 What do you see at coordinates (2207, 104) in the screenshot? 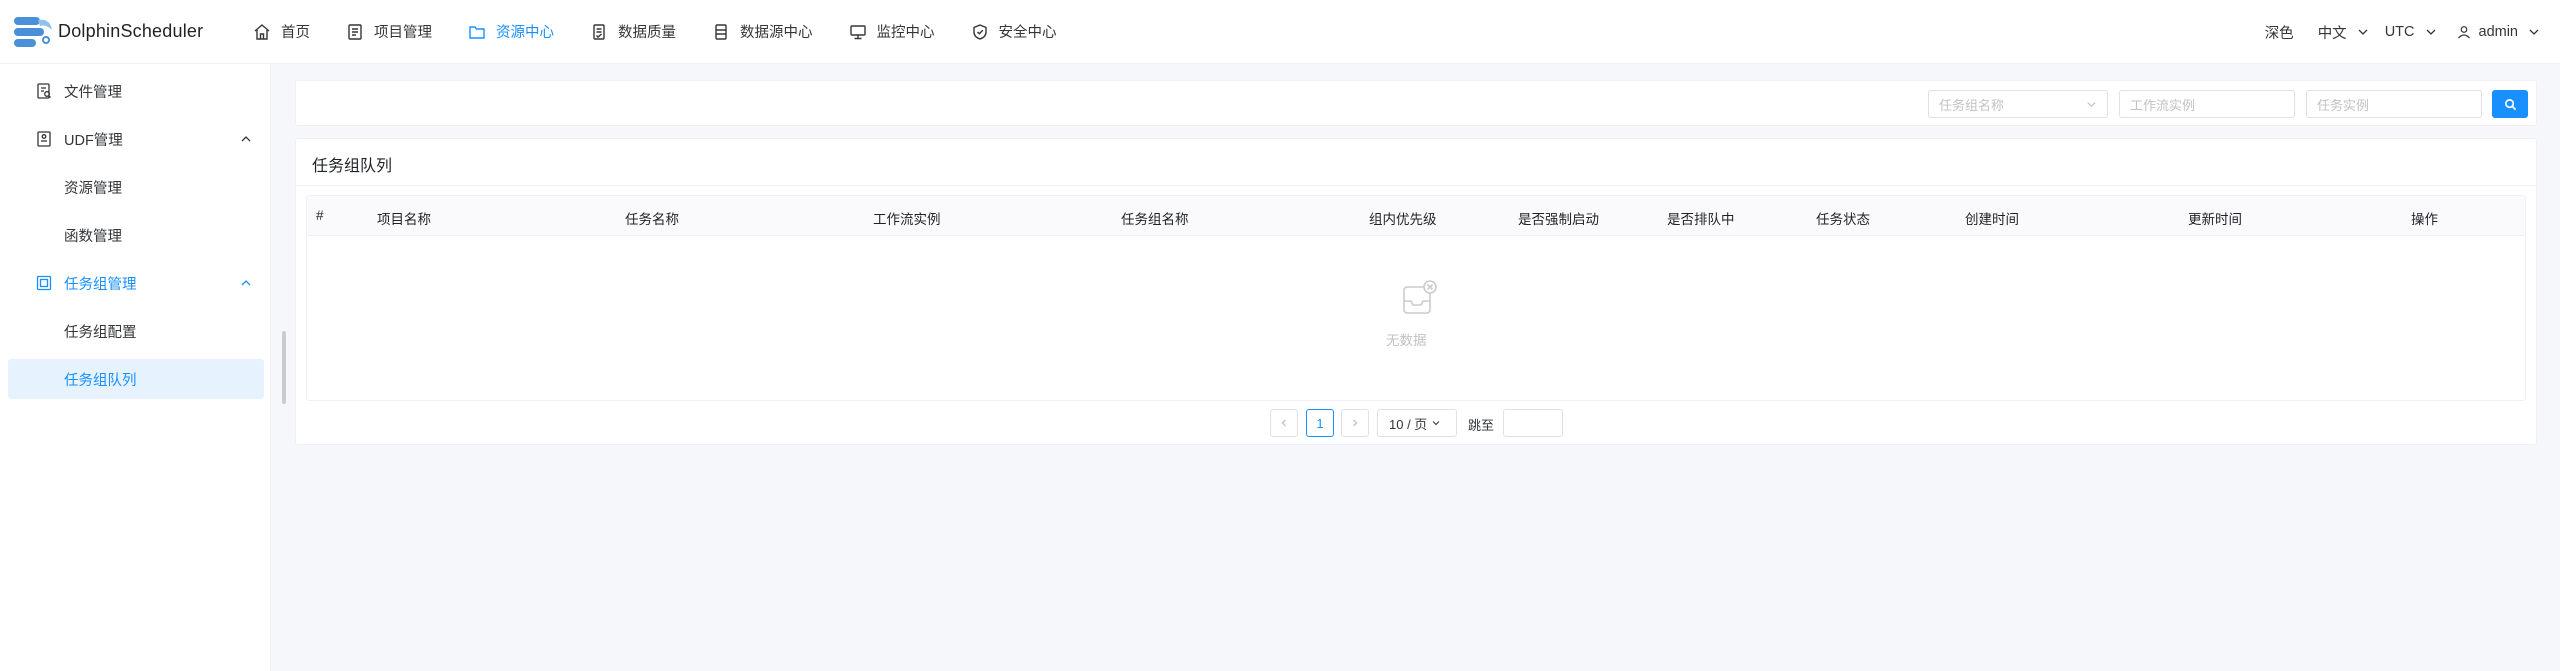
I see `workflow-instance-input: 工作流实例` at bounding box center [2207, 104].